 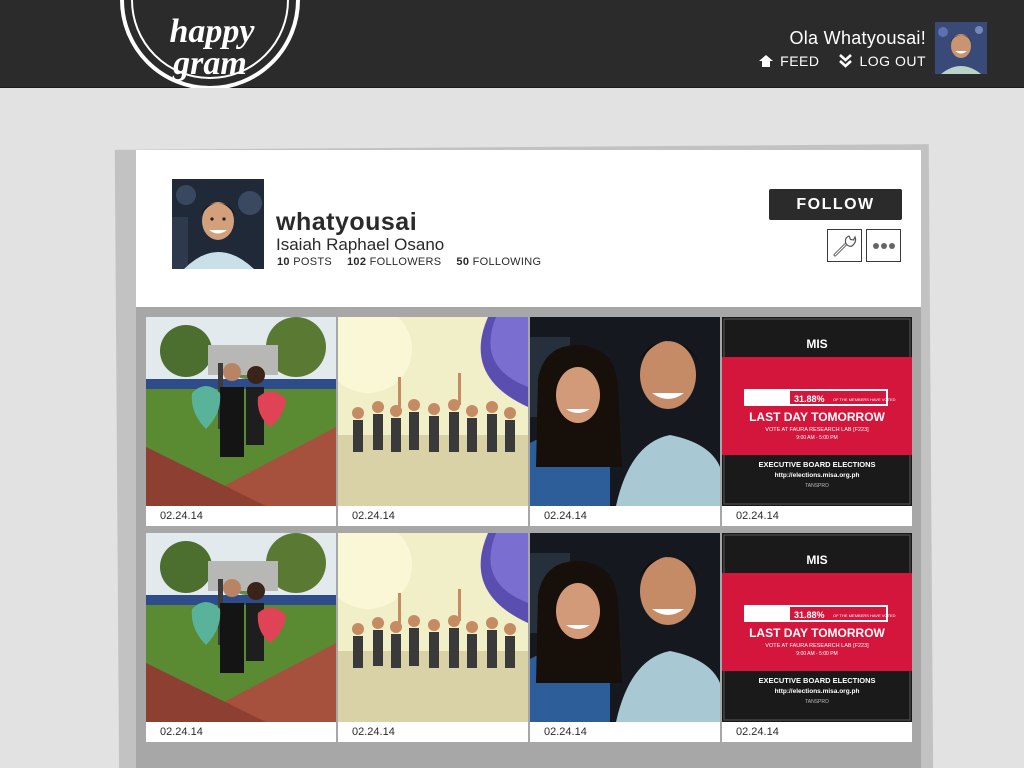 I want to click on following-count: 50, so click(x=463, y=262).